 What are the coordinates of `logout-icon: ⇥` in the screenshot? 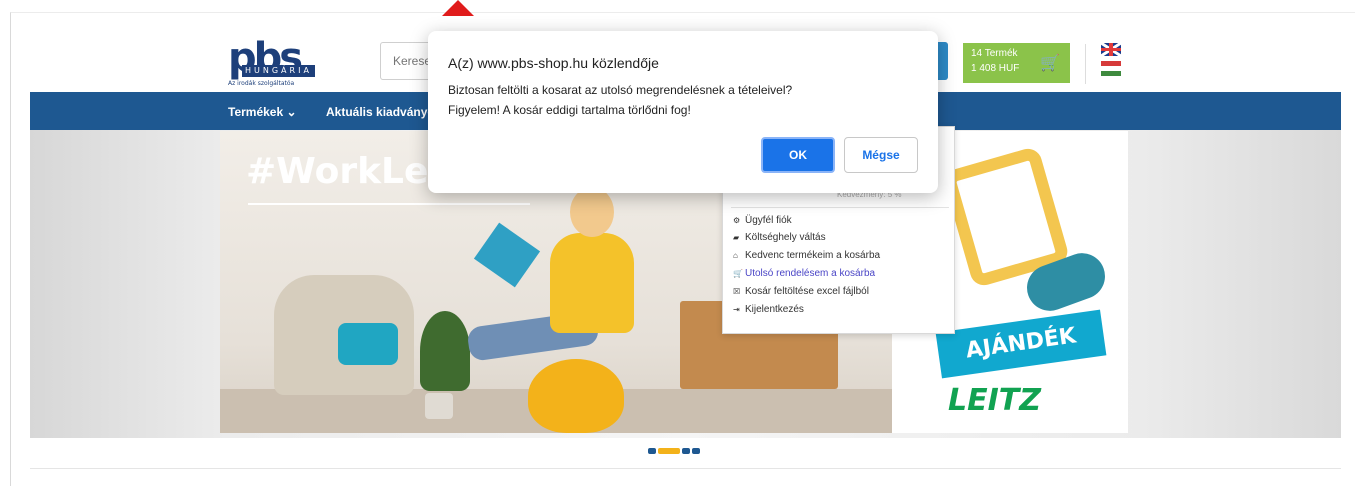 It's located at (736, 309).